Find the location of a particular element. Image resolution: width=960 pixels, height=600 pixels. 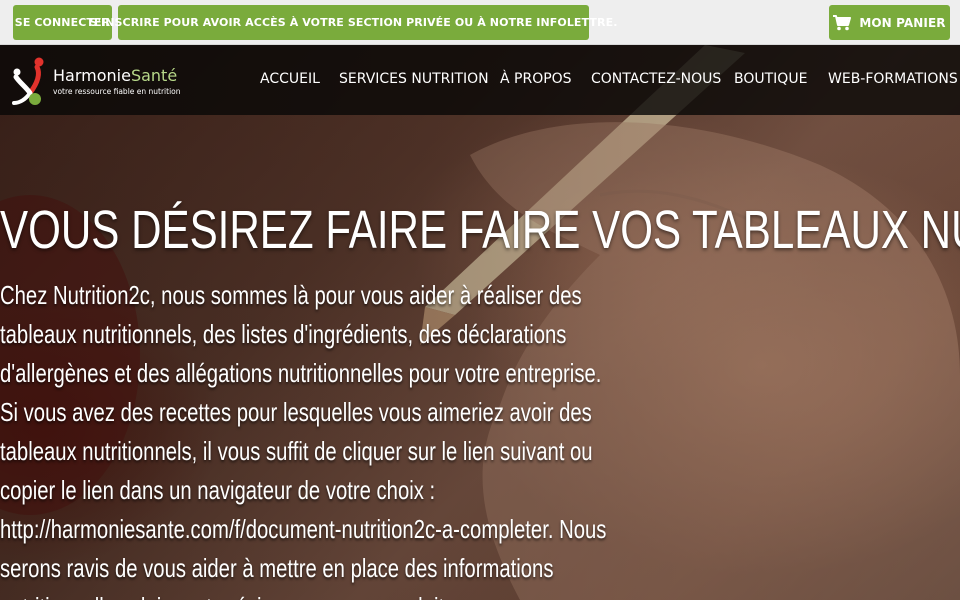

cart-button: MON PANIER is located at coordinates (889, 22).